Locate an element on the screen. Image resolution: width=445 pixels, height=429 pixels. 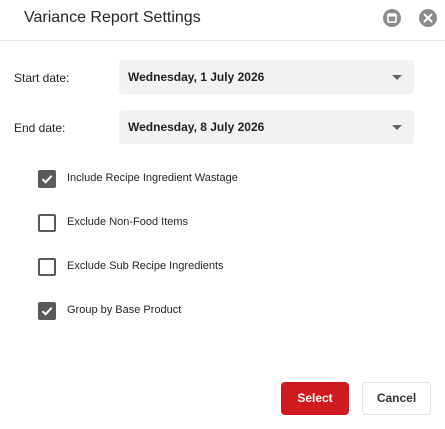
dialog-header: Variance Report Settings is located at coordinates (222, 20).